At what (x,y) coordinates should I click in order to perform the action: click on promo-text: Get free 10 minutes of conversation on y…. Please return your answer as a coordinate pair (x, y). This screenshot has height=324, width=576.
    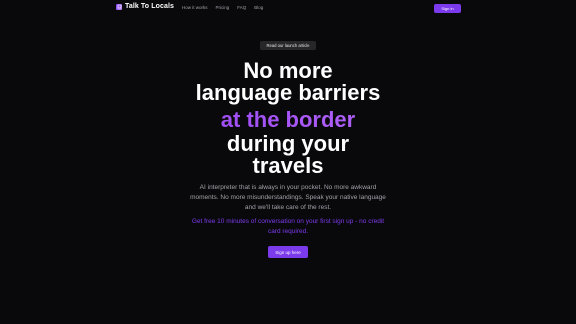
    Looking at the image, I should click on (288, 226).